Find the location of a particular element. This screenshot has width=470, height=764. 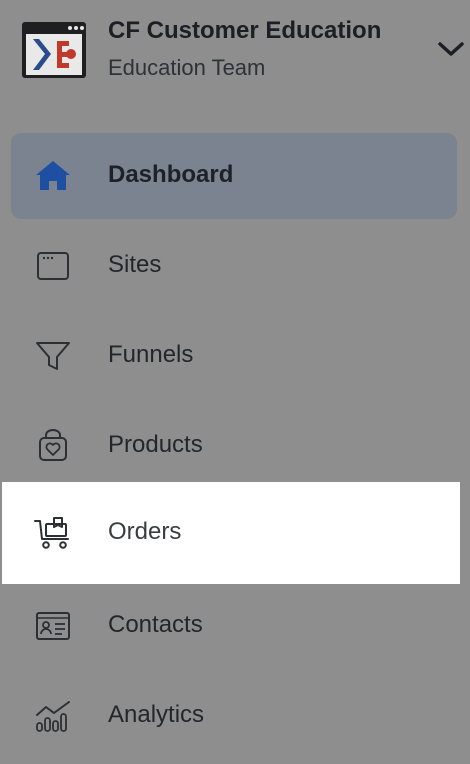

clickfunnels-logo-icon is located at coordinates (54, 50).